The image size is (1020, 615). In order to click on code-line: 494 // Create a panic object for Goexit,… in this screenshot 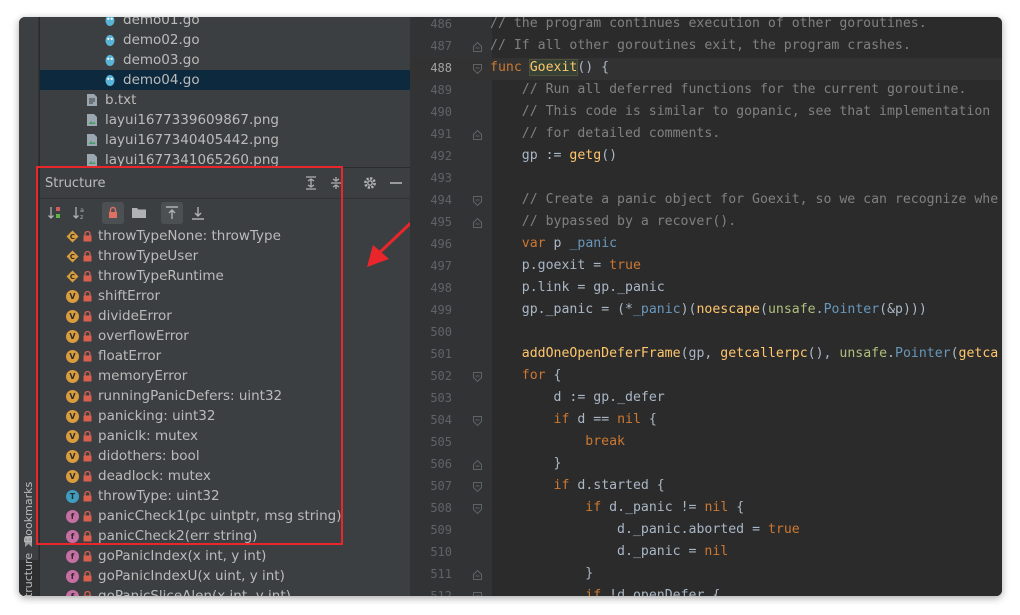, I will do `click(706, 201)`.